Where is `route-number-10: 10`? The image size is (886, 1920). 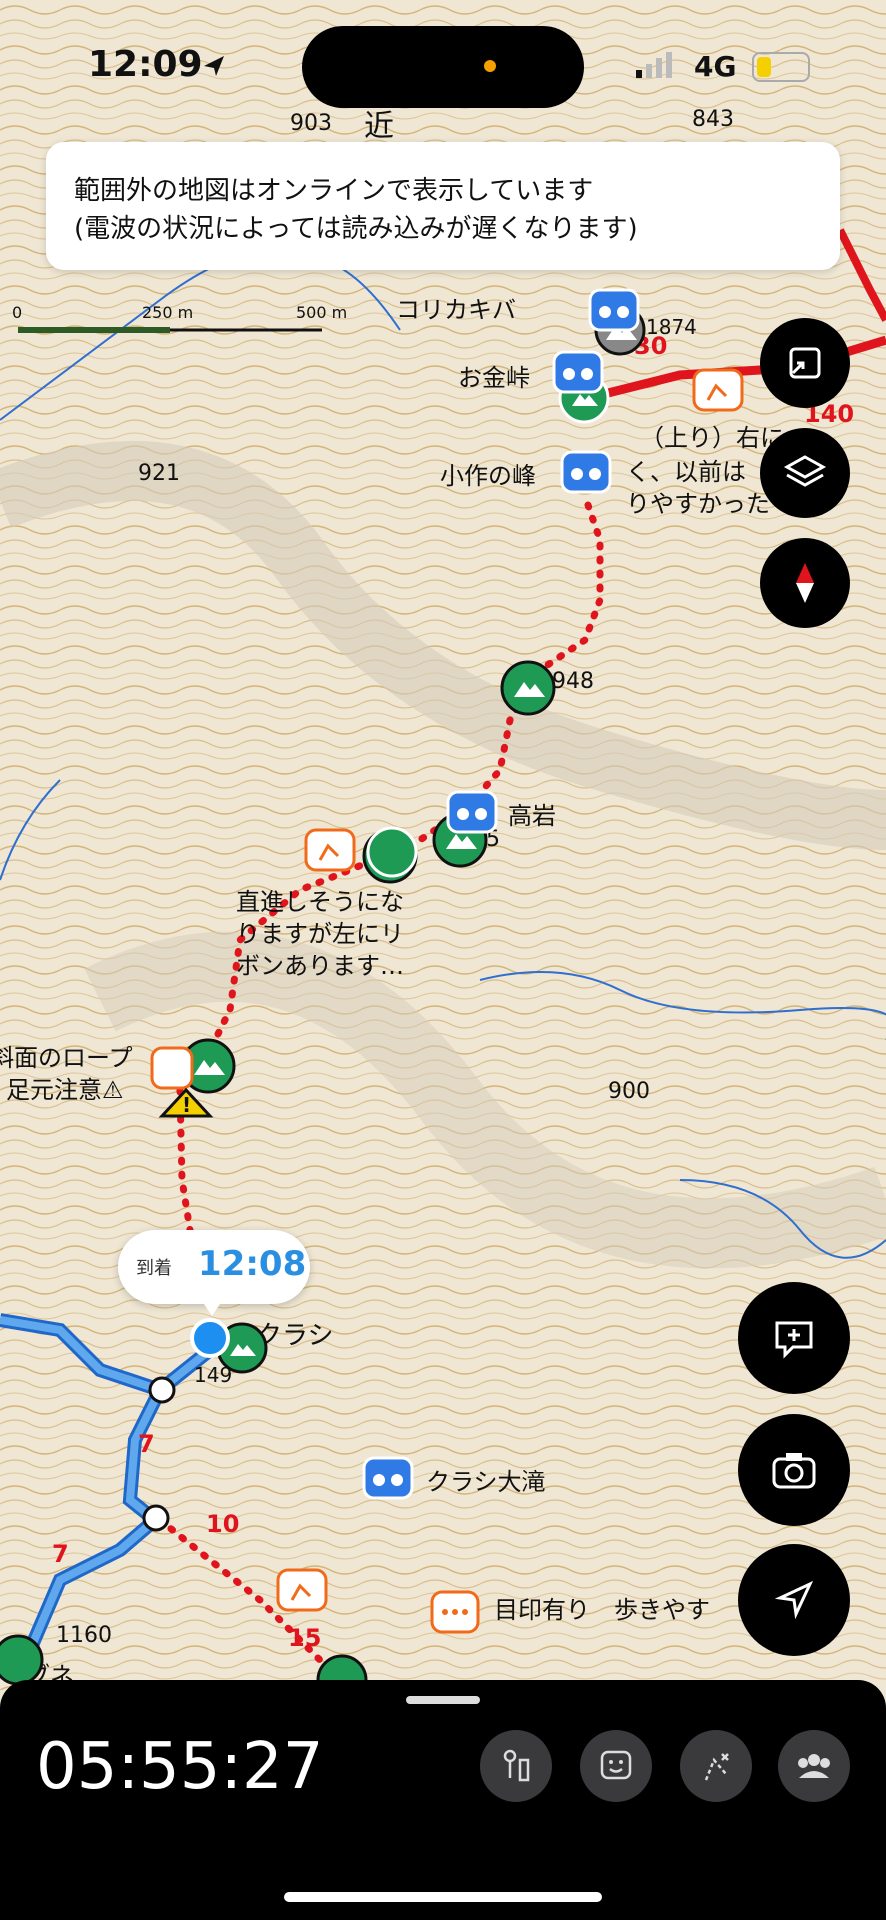 route-number-10: 10 is located at coordinates (222, 1524).